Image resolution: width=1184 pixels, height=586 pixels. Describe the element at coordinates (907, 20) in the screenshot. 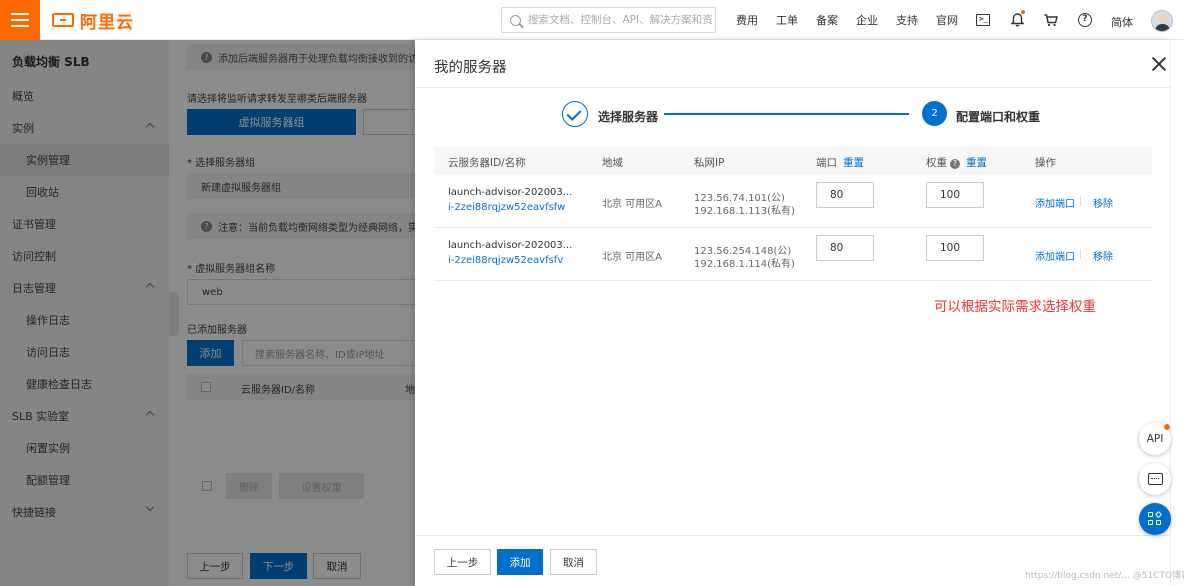

I see `nav-link-support: 支持` at that location.